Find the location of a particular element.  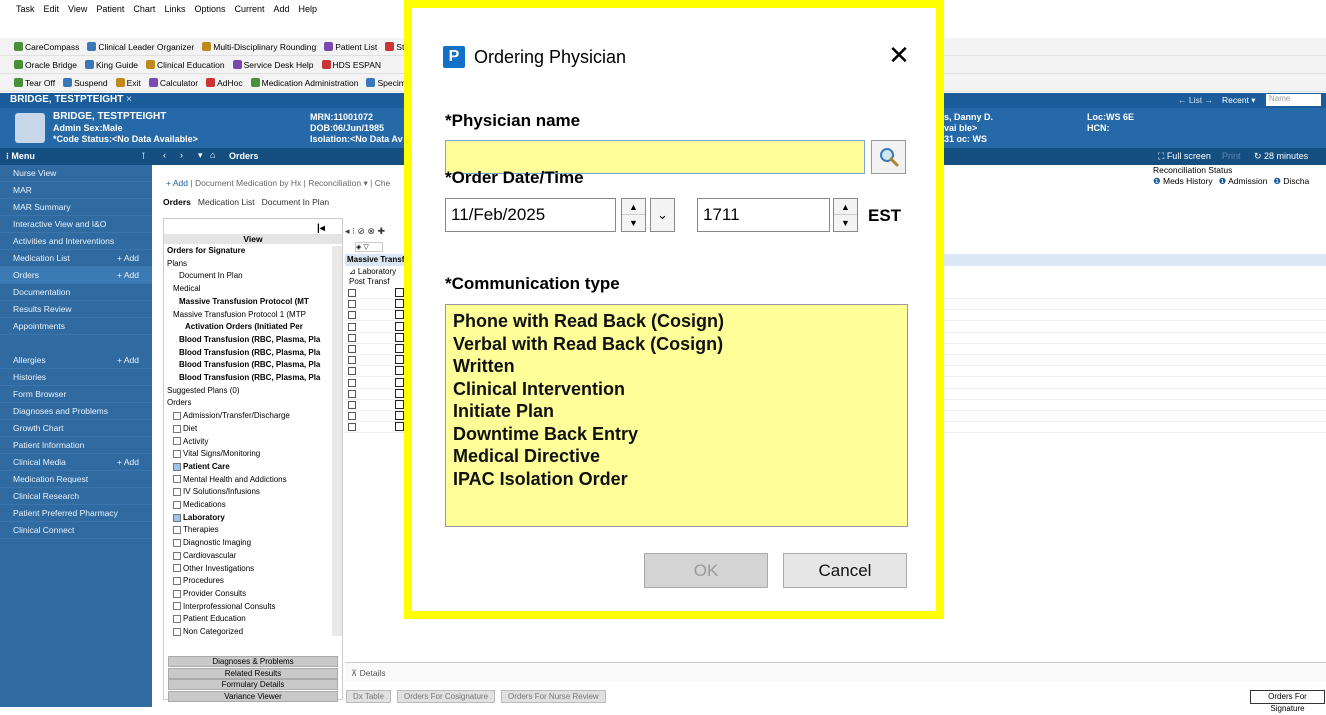

patient-tab: BRIDGE, TESTPTEIGHT × is located at coordinates (71, 99).